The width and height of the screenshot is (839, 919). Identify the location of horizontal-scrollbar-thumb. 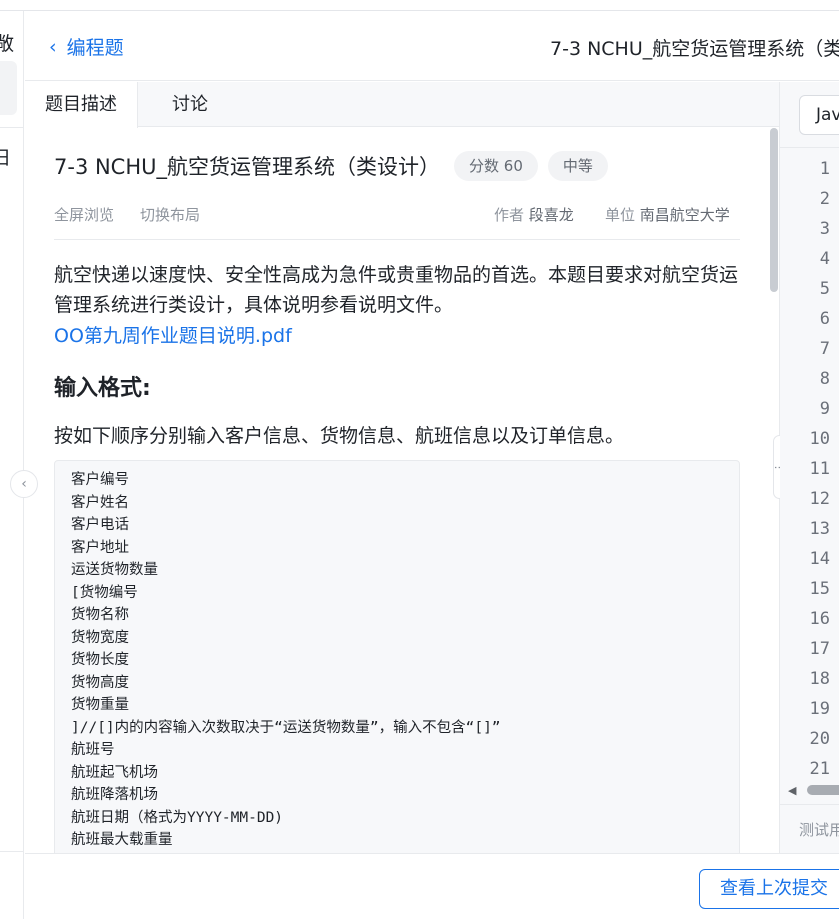
(823, 790).